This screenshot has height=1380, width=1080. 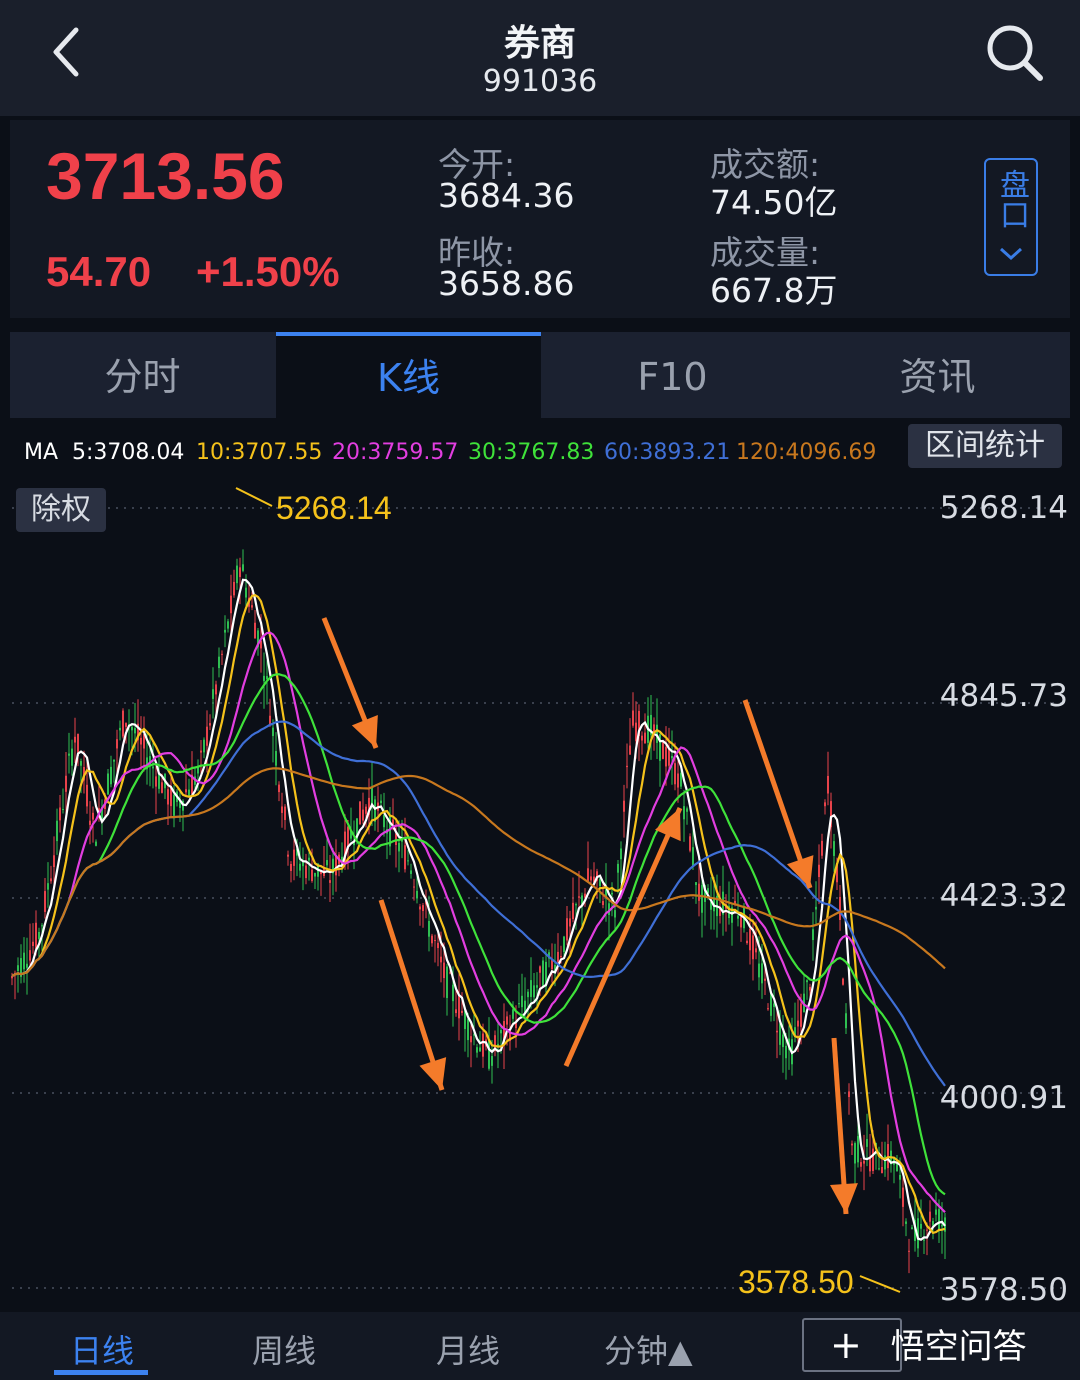 What do you see at coordinates (468, 1349) in the screenshot?
I see `period-monthly: 月线` at bounding box center [468, 1349].